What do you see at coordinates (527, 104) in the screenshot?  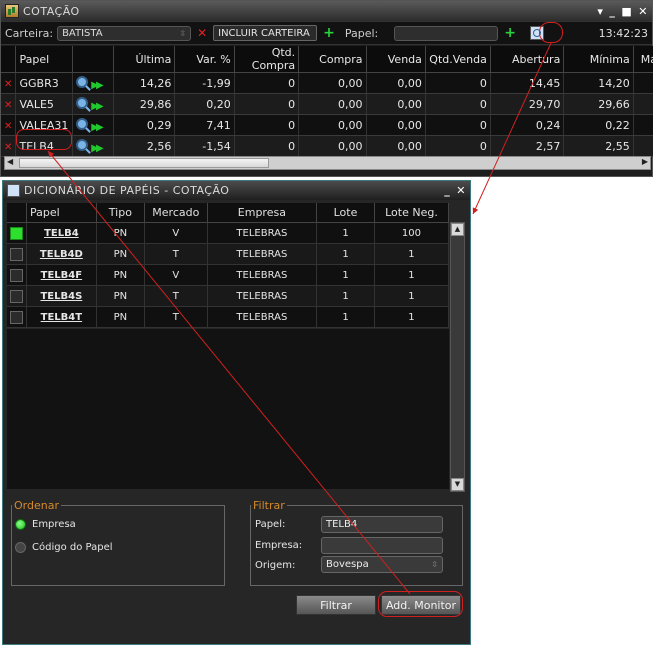 I see `abertura-cell: 29,70` at bounding box center [527, 104].